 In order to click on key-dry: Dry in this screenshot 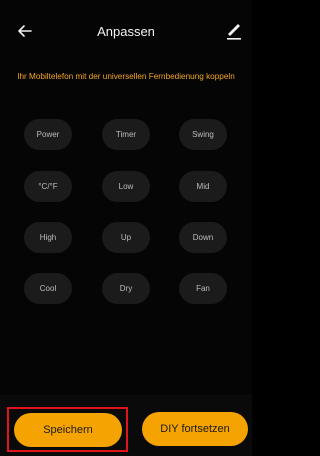, I will do `click(126, 288)`.